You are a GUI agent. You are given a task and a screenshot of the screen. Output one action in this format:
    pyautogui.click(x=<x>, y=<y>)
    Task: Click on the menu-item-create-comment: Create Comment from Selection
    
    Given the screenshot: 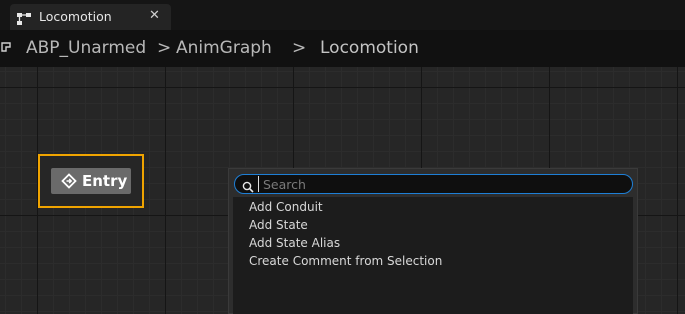 What is the action you would take?
    pyautogui.click(x=345, y=261)
    